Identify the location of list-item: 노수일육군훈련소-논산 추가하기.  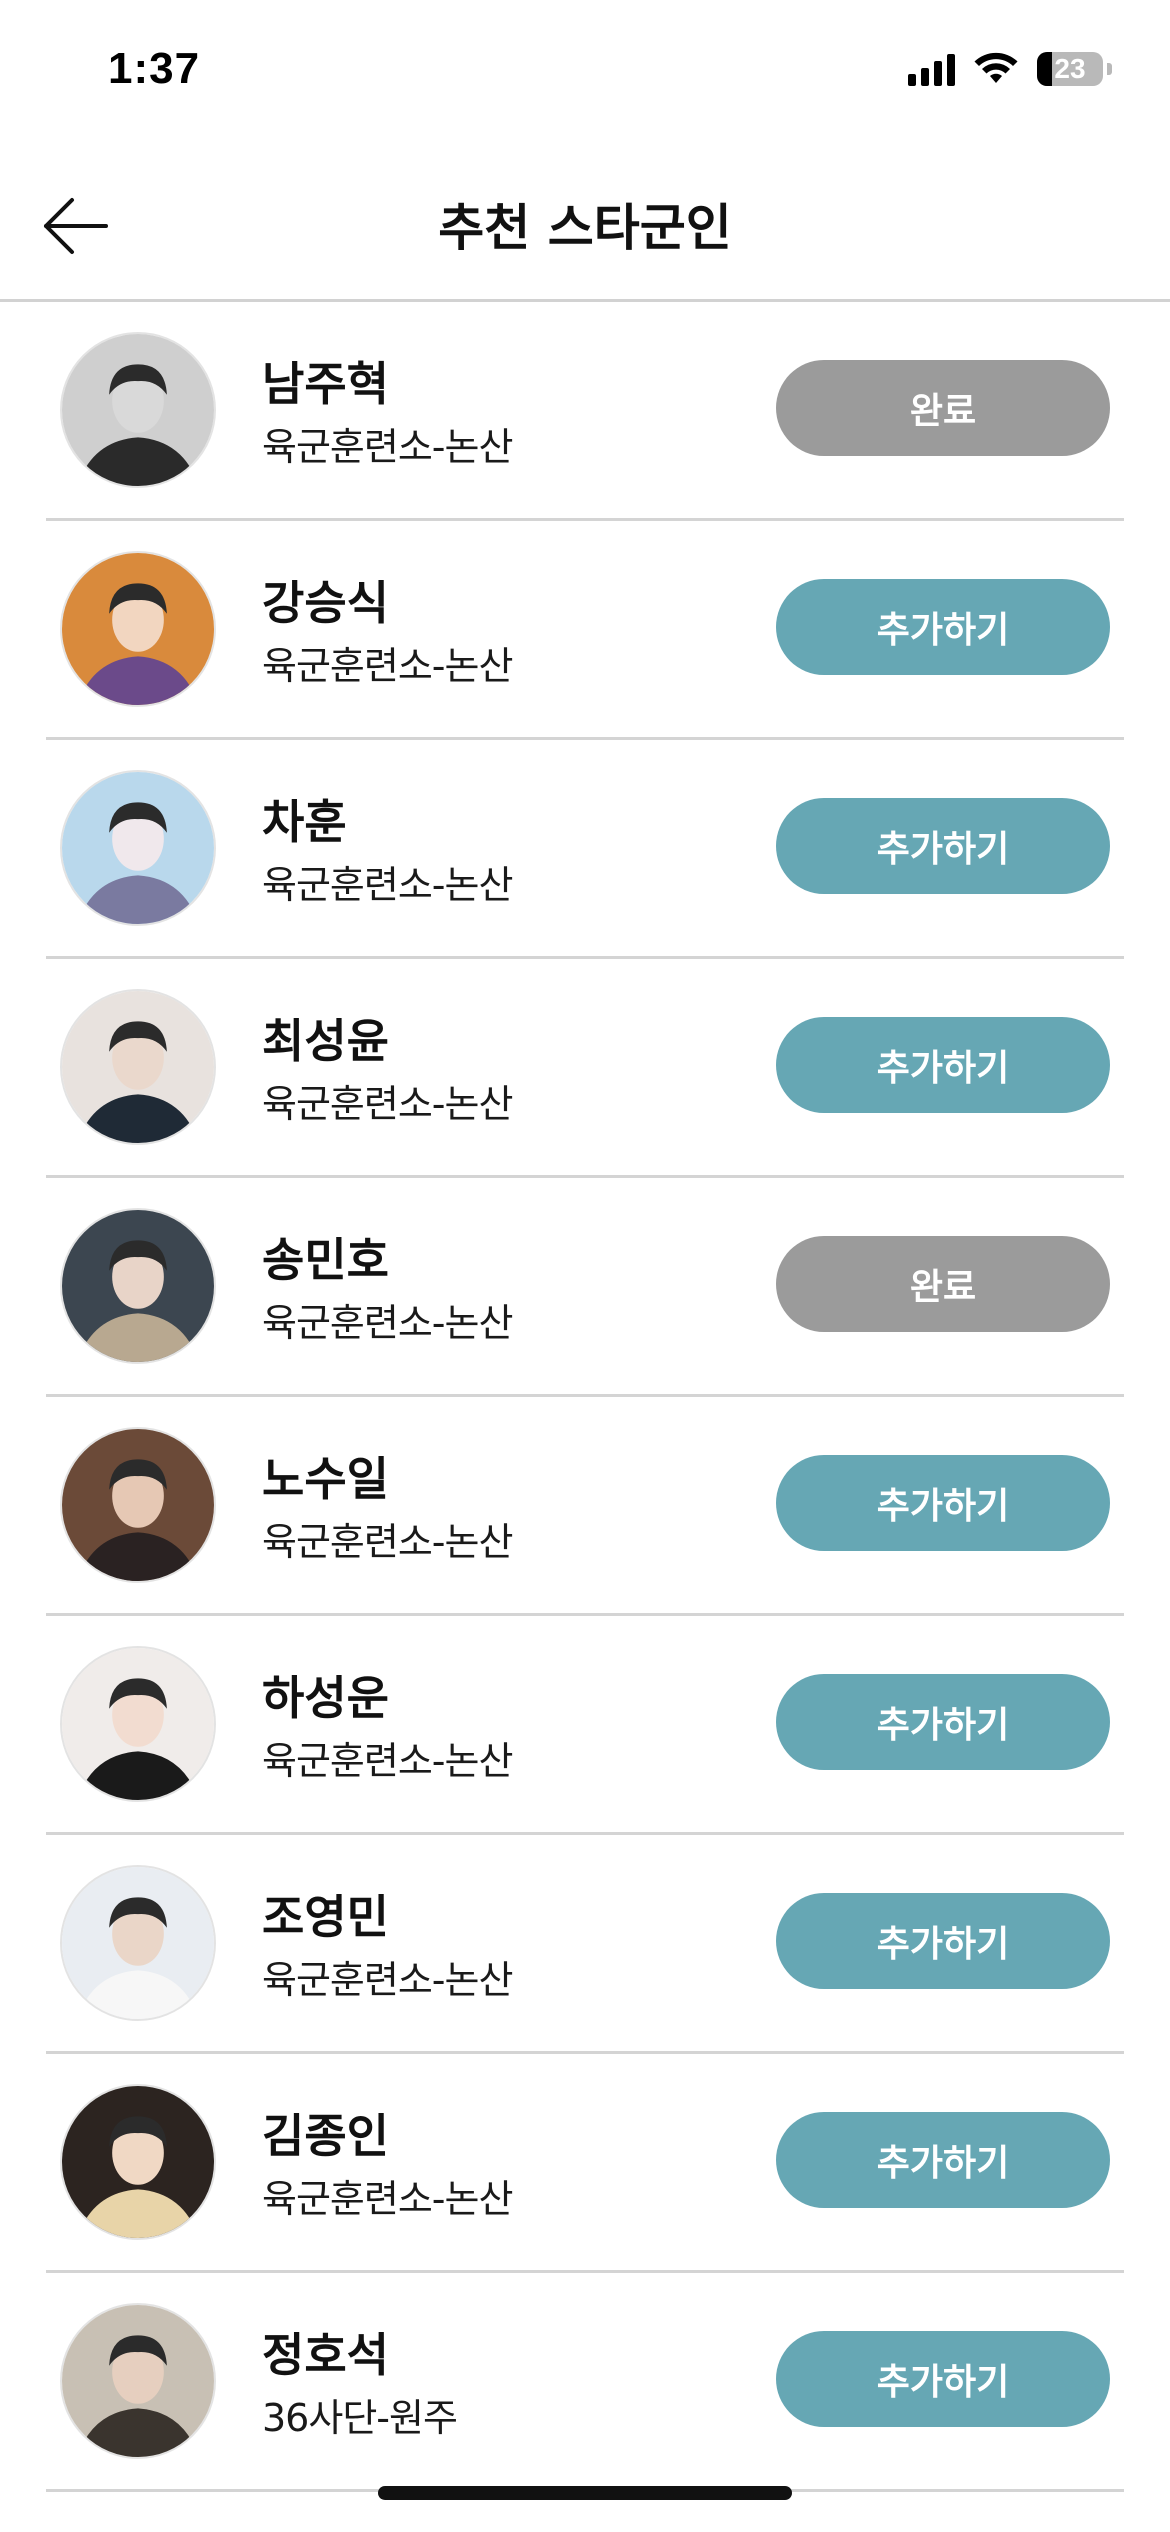
(585, 1506).